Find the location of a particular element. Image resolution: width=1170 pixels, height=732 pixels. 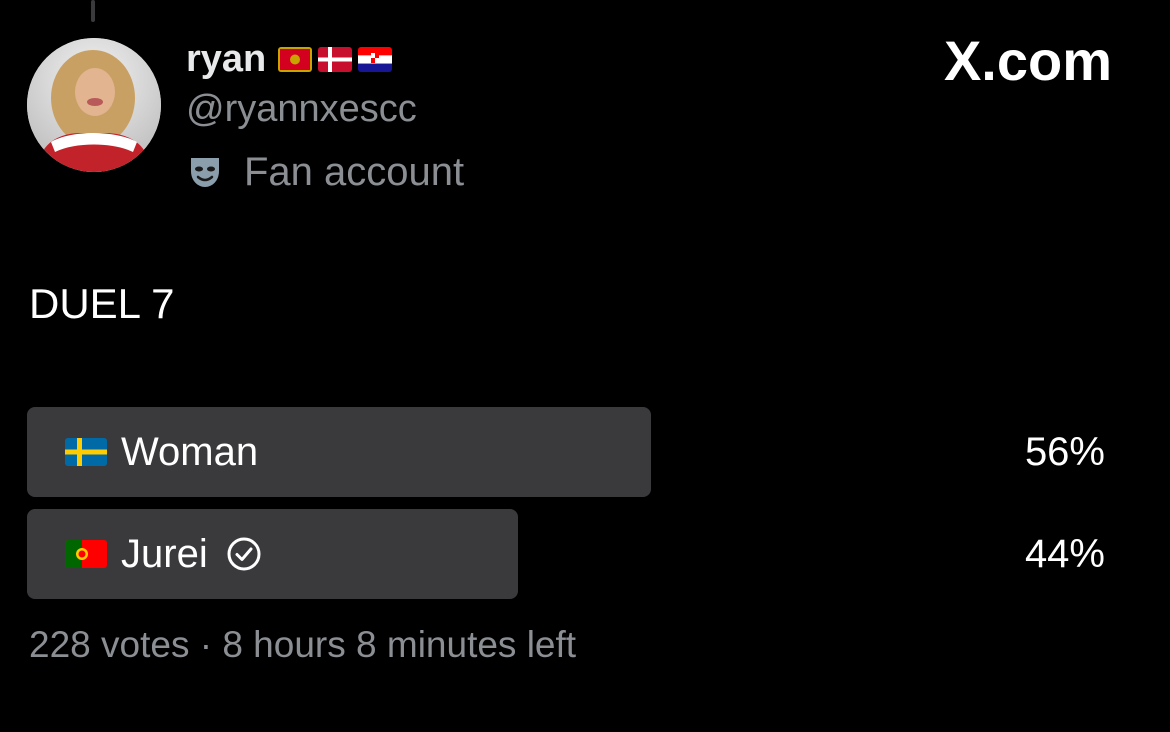

poll-option-label: Woman is located at coordinates (190, 451).